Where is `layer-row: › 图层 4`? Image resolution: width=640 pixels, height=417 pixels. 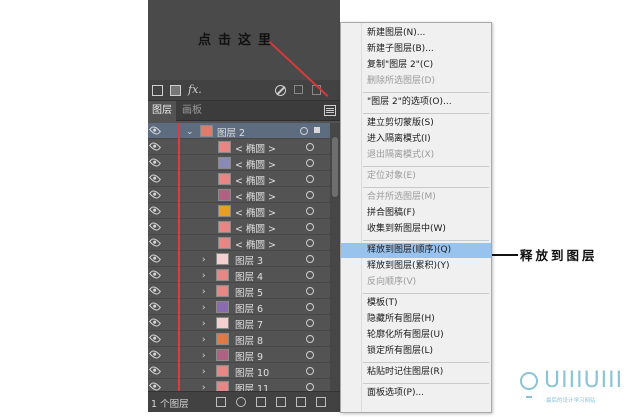 layer-row: › 图层 4 is located at coordinates (239, 275).